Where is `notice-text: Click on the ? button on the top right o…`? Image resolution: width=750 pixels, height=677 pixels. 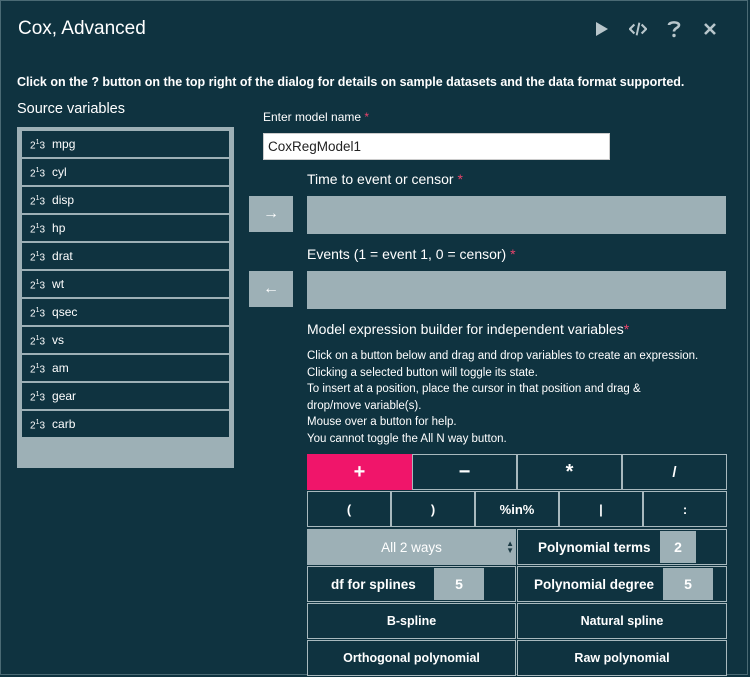
notice-text: Click on the ? button on the top right o… is located at coordinates (351, 82).